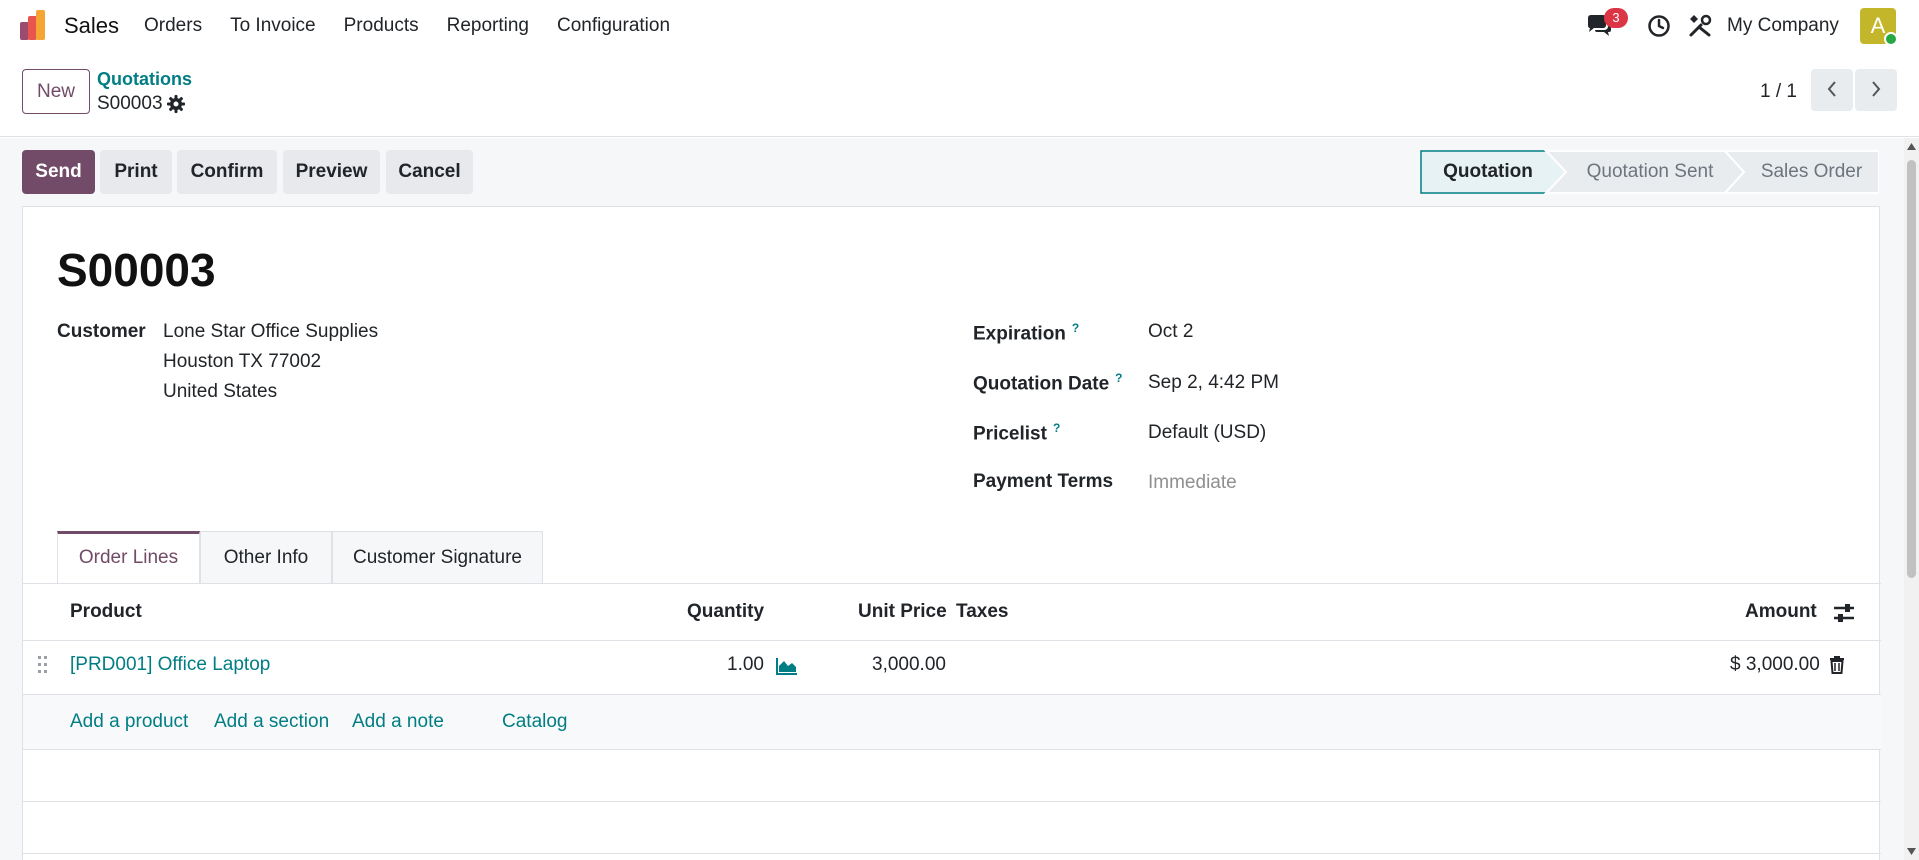 The image size is (1919, 860). Describe the element at coordinates (959, 95) in the screenshot. I see `control-panel: New Quotations S00003 1 / 1` at that location.